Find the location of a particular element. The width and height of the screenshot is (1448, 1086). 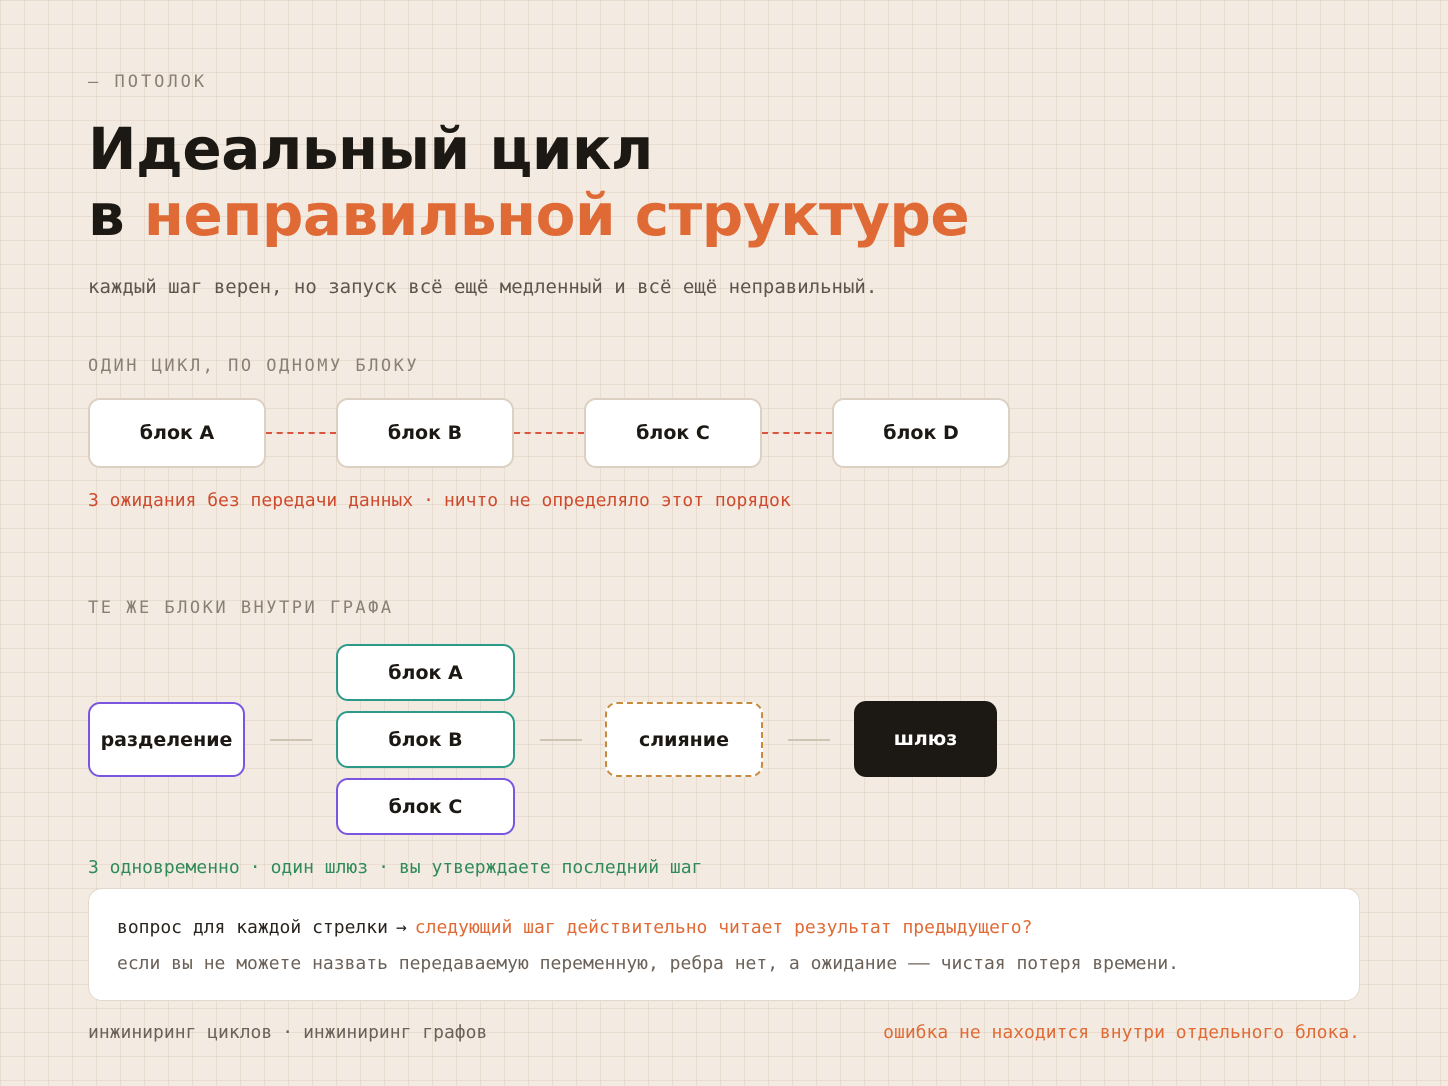

graph-connector-split is located at coordinates (291, 740).